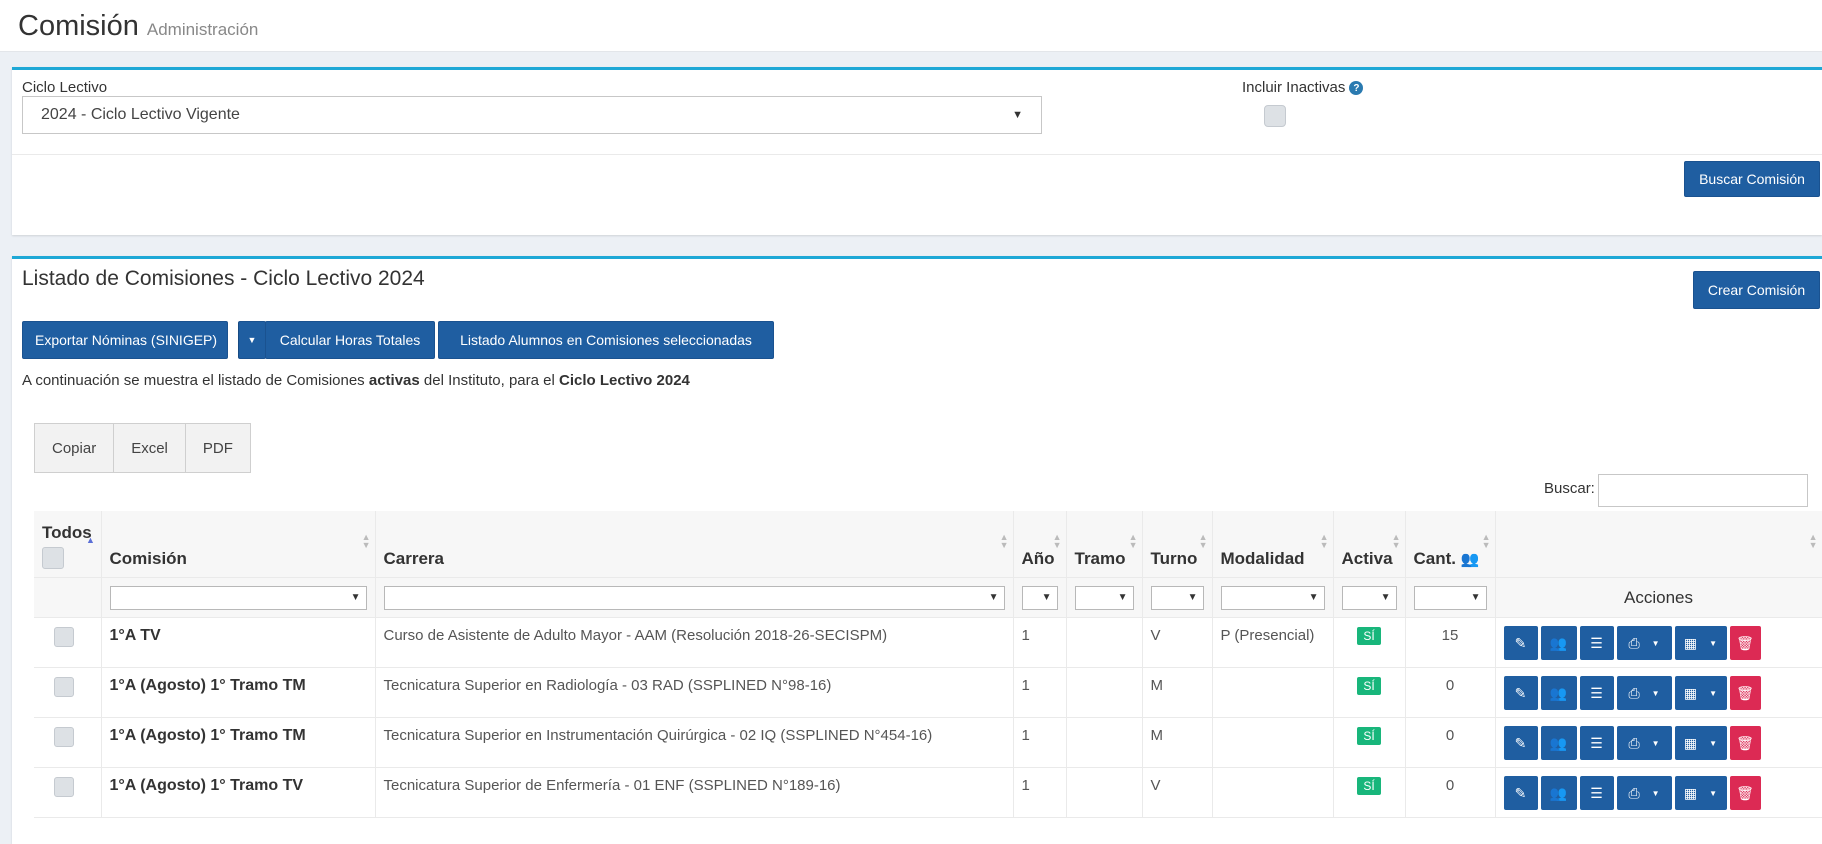  What do you see at coordinates (1690, 792) in the screenshot?
I see `file-excel-icon: ▦` at bounding box center [1690, 792].